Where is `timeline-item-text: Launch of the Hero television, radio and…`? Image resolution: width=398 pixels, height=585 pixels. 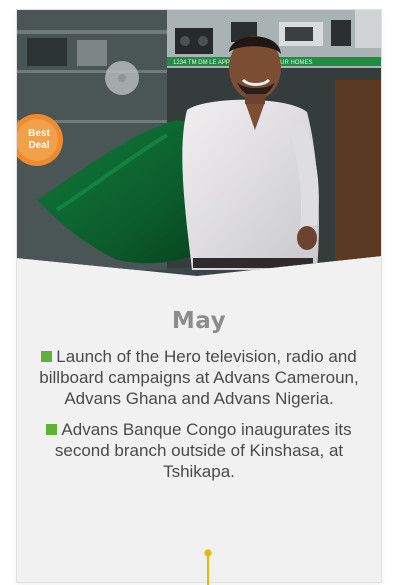
timeline-item-text: Launch of the Hero television, radio and… is located at coordinates (199, 377).